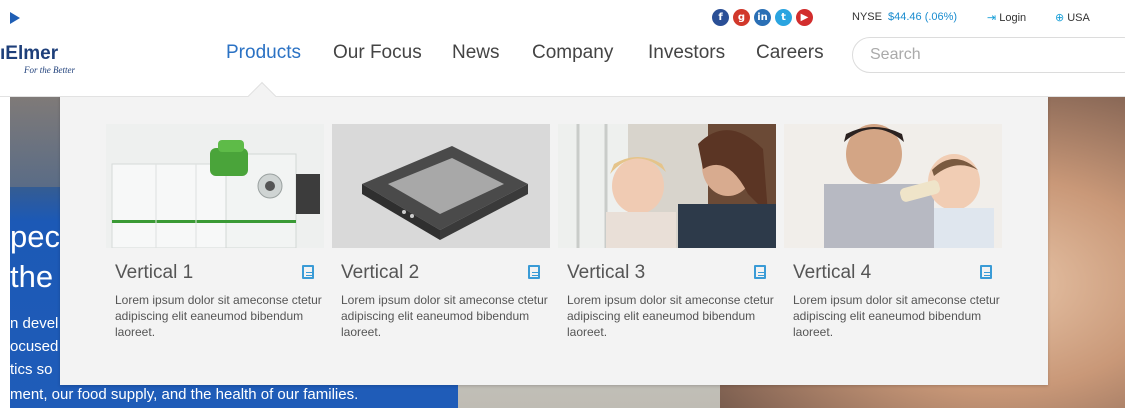 This screenshot has width=1125, height=408. I want to click on nav-item-news: News, so click(476, 53).